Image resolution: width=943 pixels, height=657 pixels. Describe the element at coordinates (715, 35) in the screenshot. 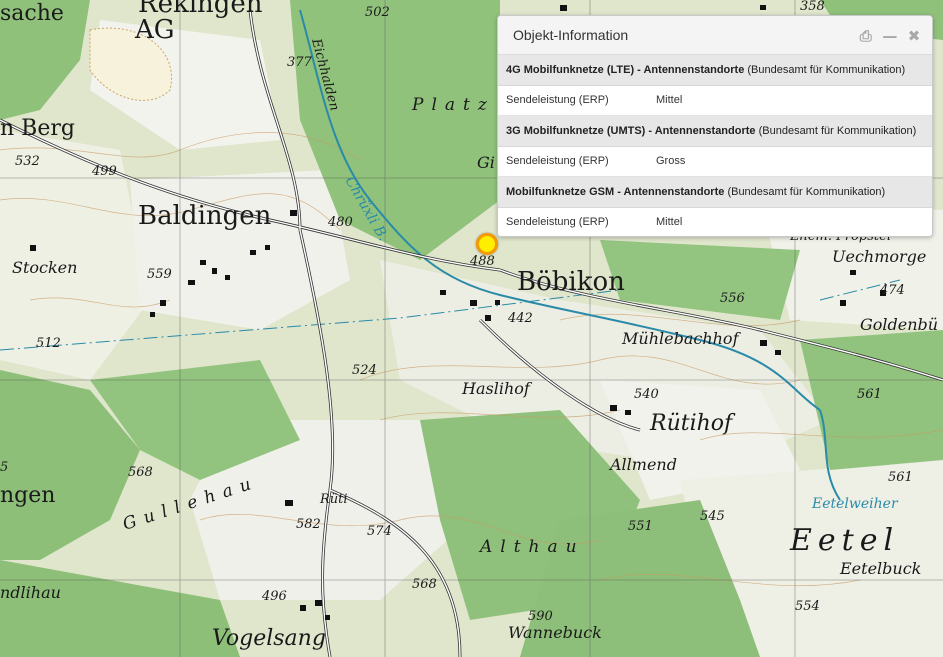

I see `panel-header: Objekt-Information ⎙ — ✖` at that location.